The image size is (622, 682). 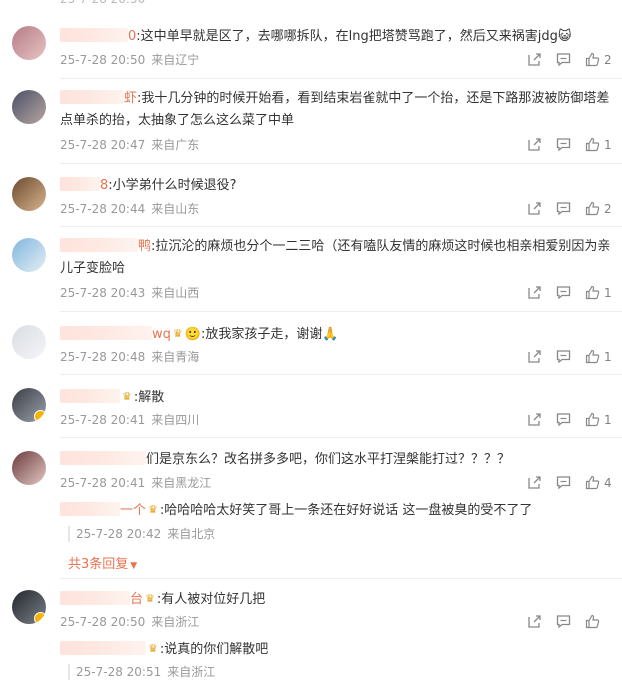 What do you see at coordinates (144, 672) in the screenshot?
I see `reply-meta: 25-7-28 20:51 来自浙江` at bounding box center [144, 672].